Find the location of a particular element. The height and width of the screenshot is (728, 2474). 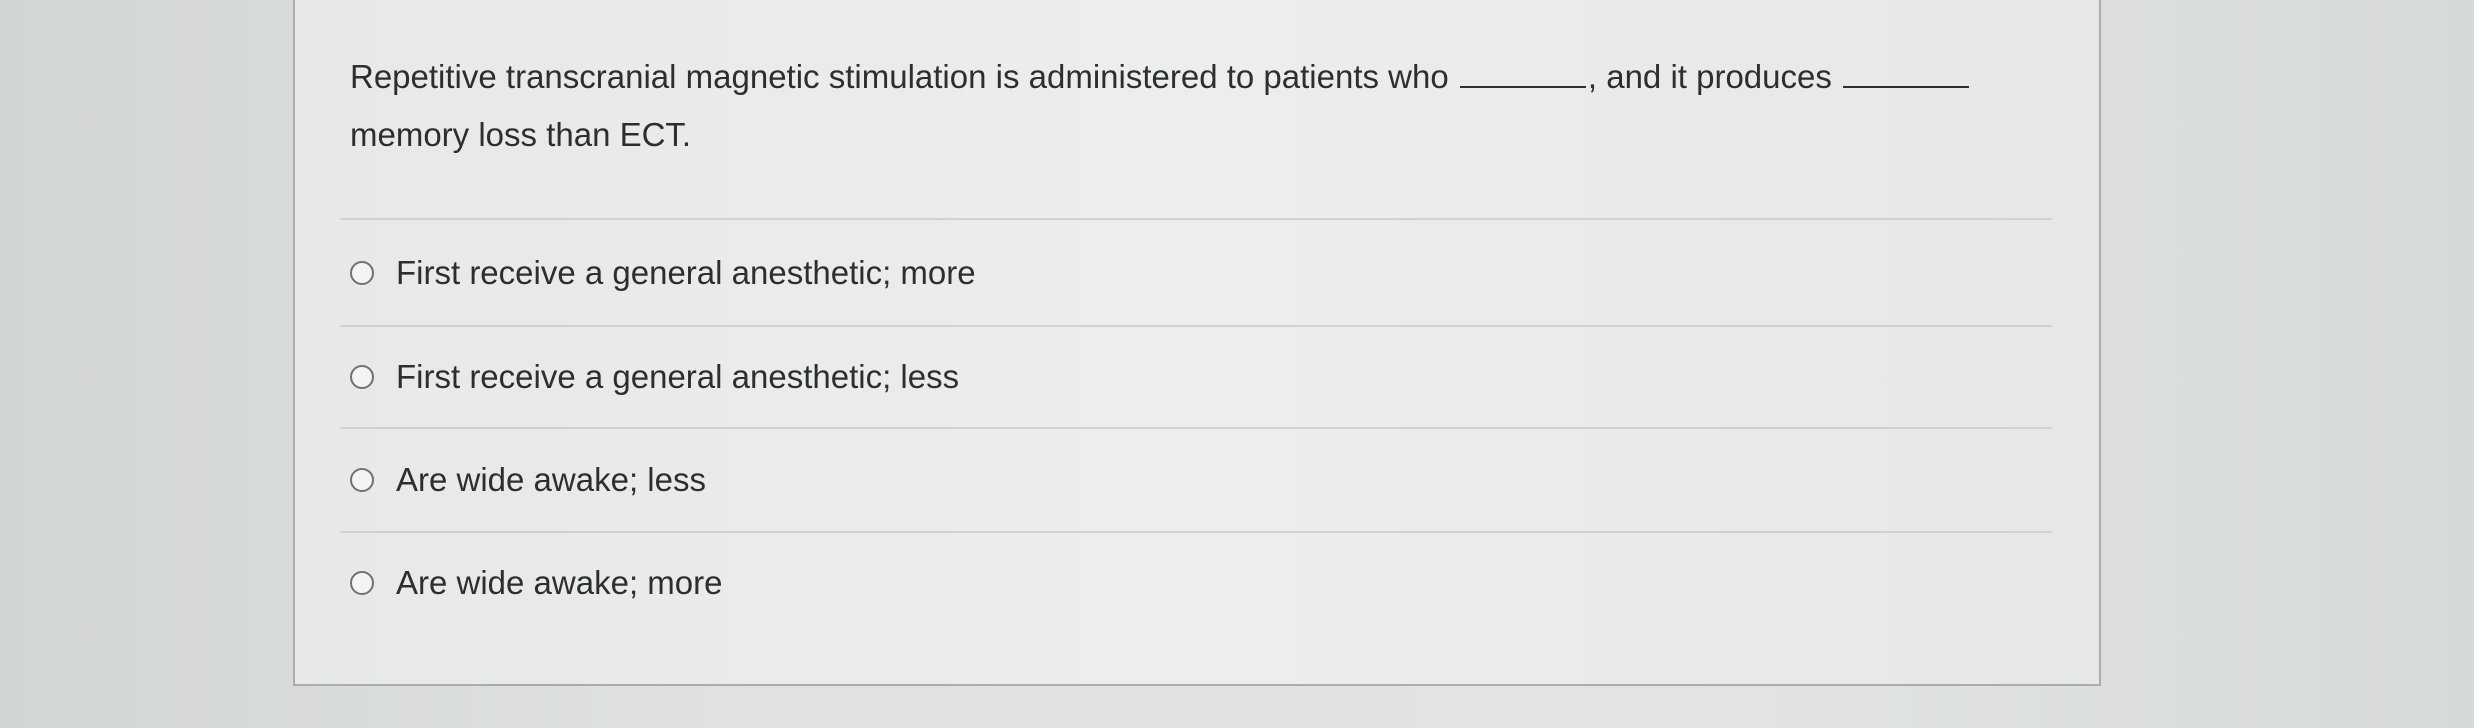

option-label: Are wide awake; less is located at coordinates (551, 479).